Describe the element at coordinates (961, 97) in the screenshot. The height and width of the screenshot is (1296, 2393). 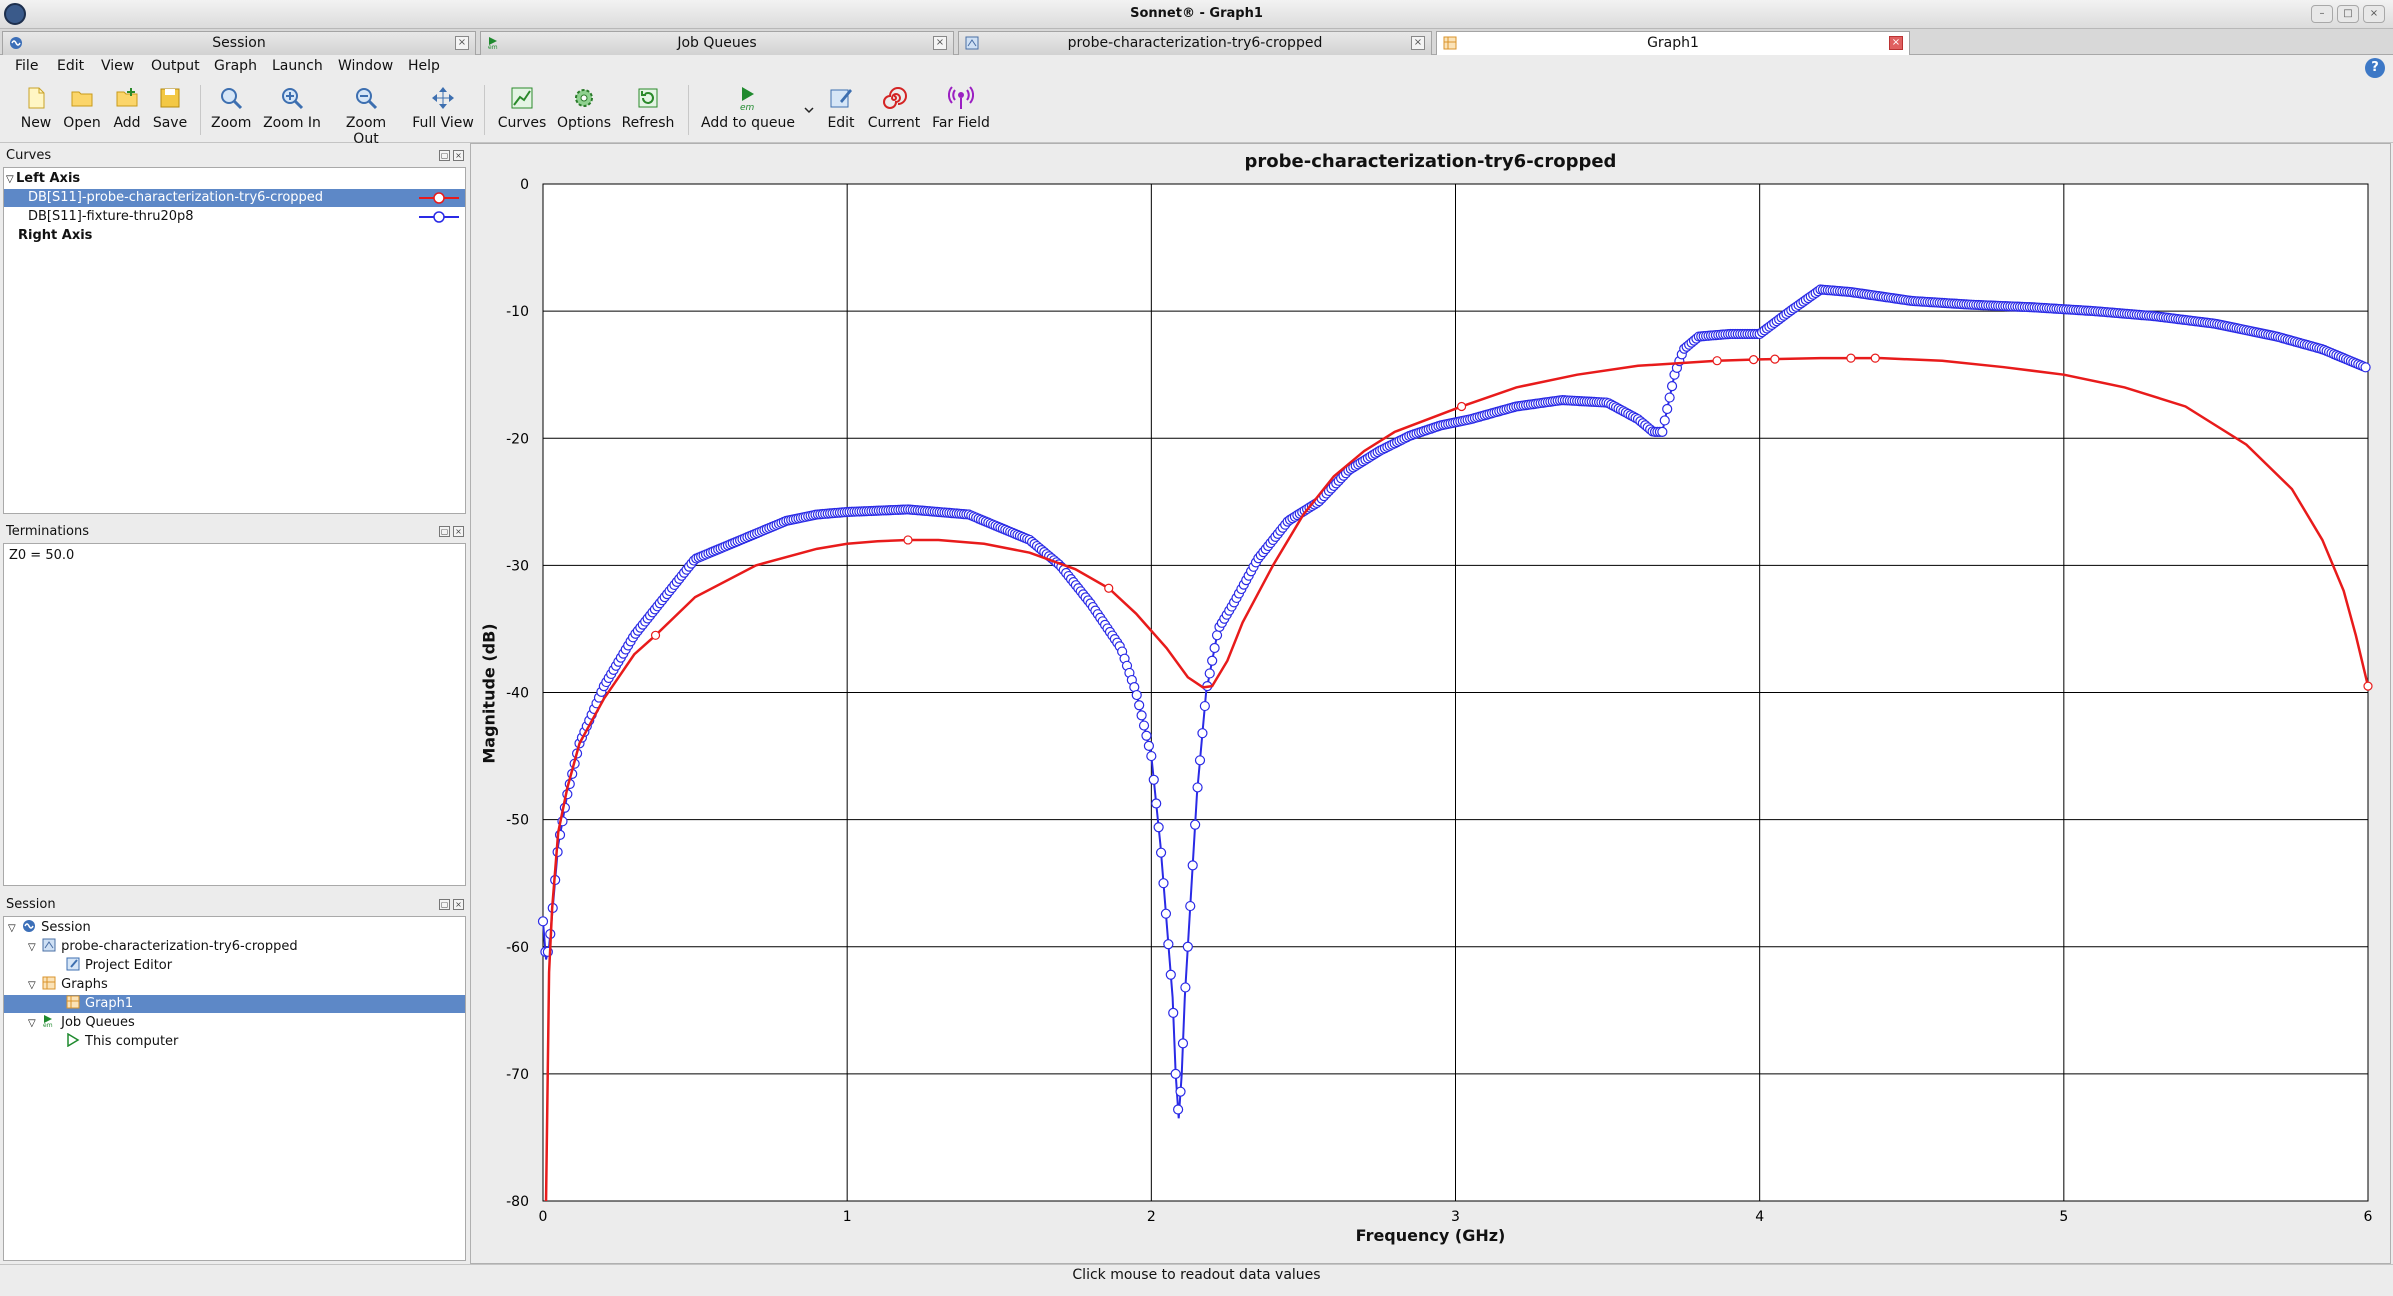
I see `far-field-antenna-icon` at that location.